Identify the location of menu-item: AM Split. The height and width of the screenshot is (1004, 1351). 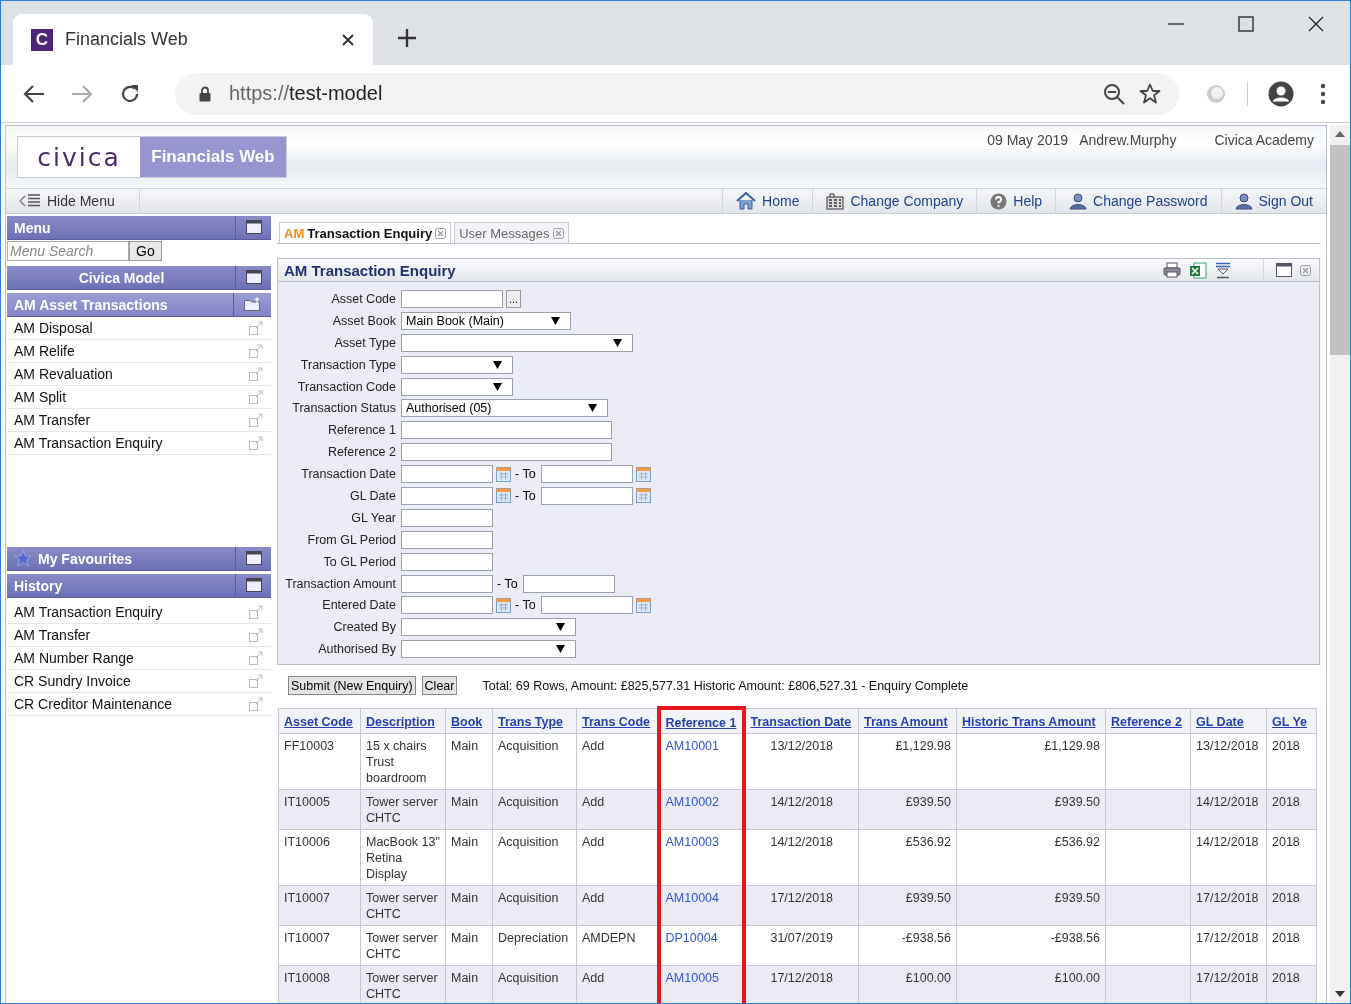
(139, 397).